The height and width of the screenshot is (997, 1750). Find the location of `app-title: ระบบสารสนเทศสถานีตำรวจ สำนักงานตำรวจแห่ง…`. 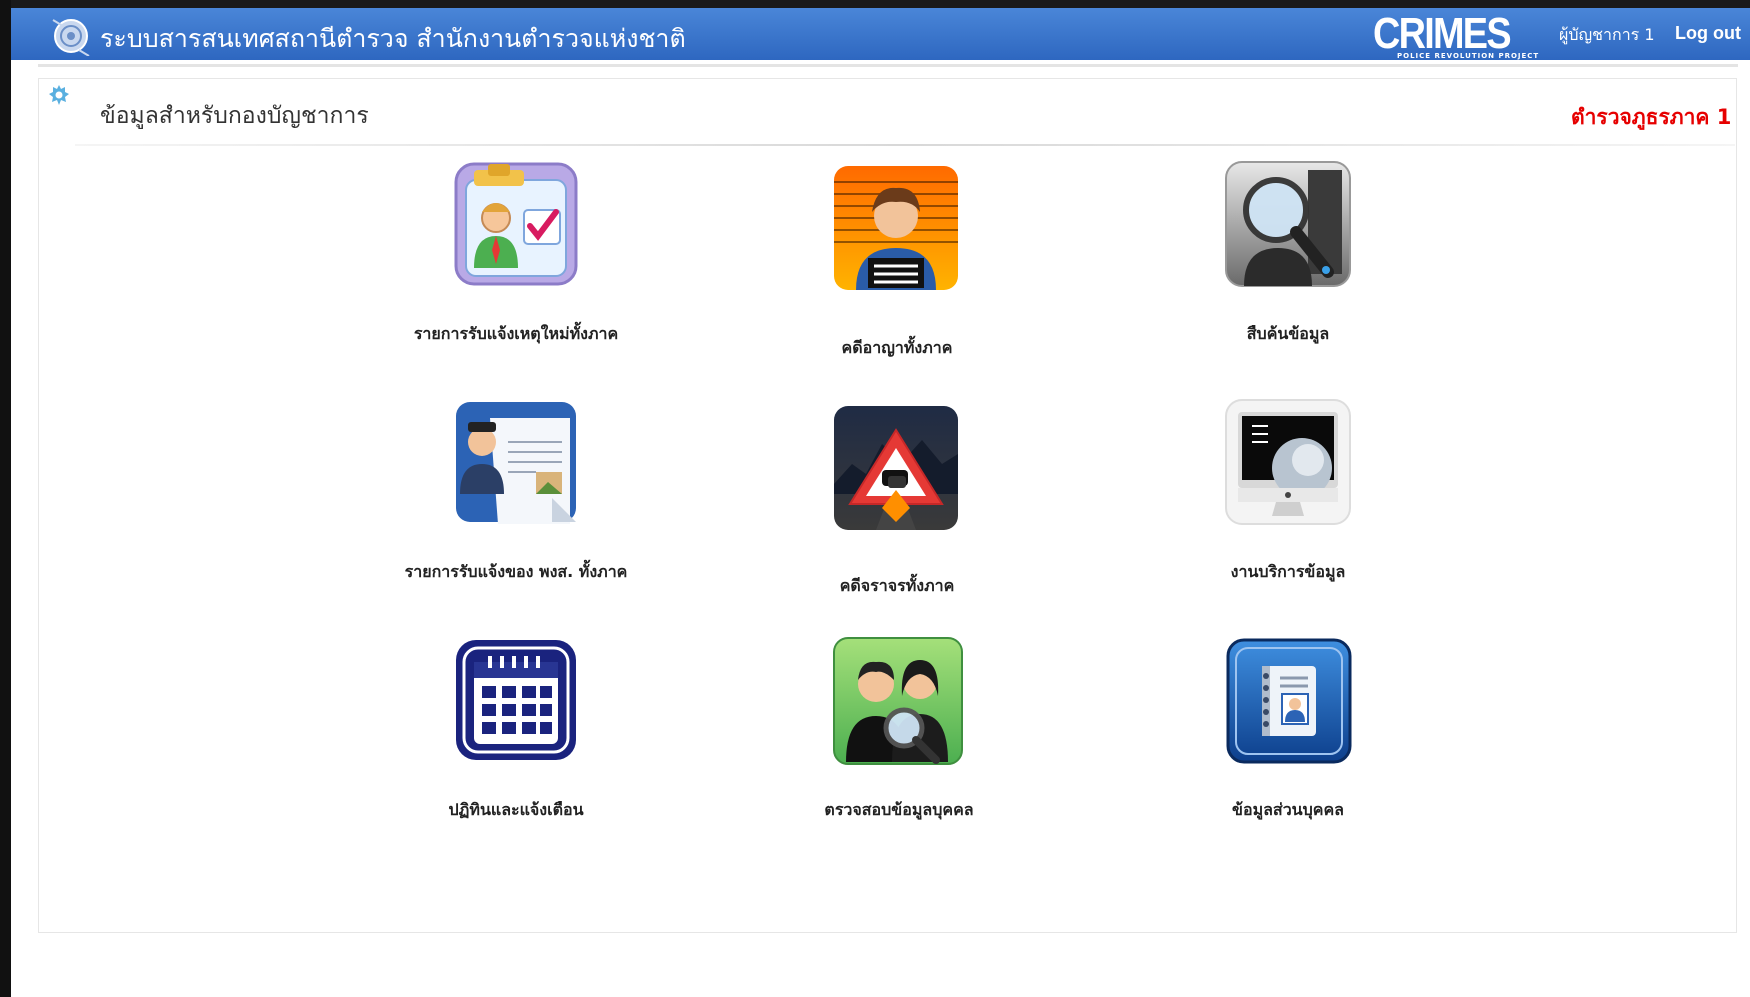

app-title: ระบบสารสนเทศสถานีตำรวจ สำนักงานตำรวจแห่ง… is located at coordinates (393, 38).